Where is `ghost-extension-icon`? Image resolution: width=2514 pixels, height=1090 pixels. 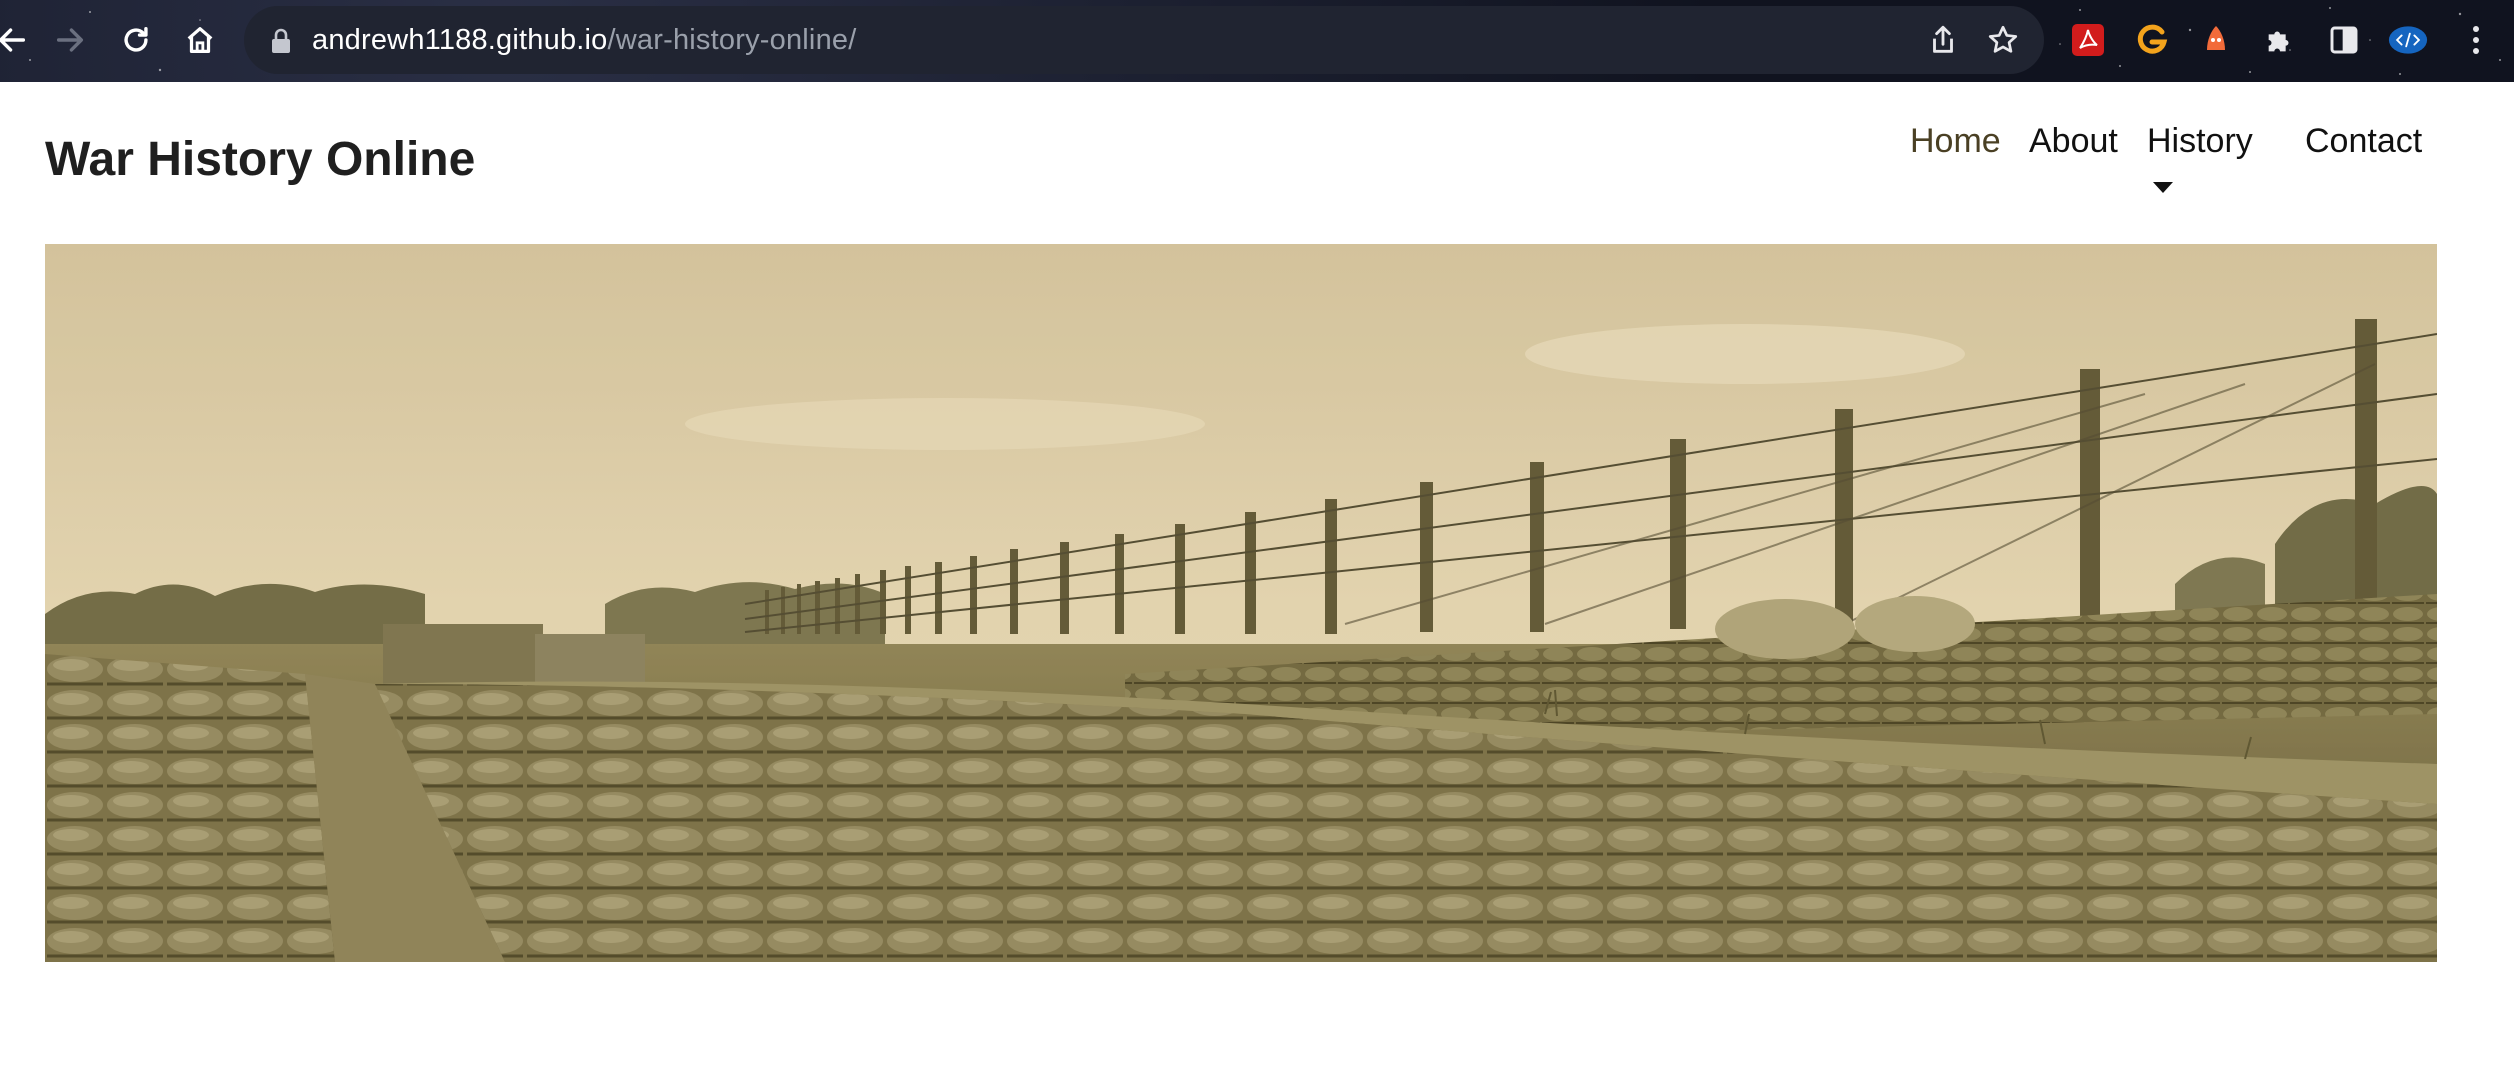 ghost-extension-icon is located at coordinates (2216, 38).